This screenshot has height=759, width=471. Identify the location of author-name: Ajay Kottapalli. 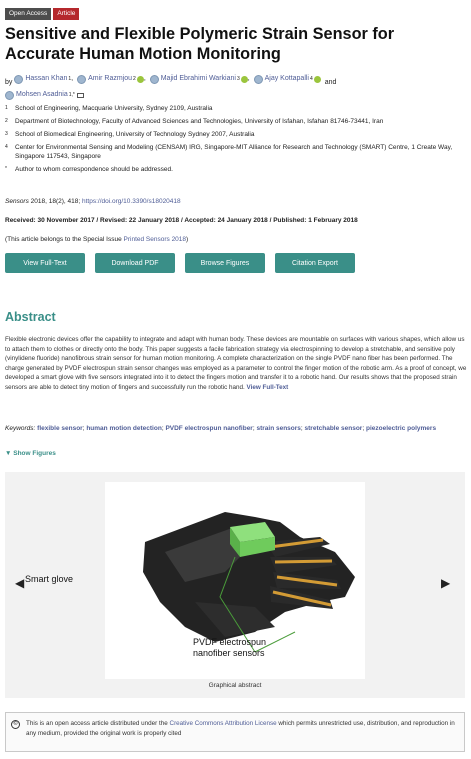
(287, 79).